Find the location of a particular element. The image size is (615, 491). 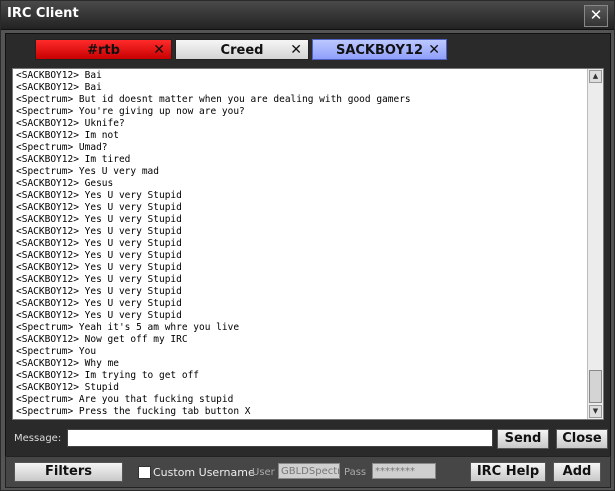

chat-line: <SACKBOY12> Stupid is located at coordinates (67, 387).